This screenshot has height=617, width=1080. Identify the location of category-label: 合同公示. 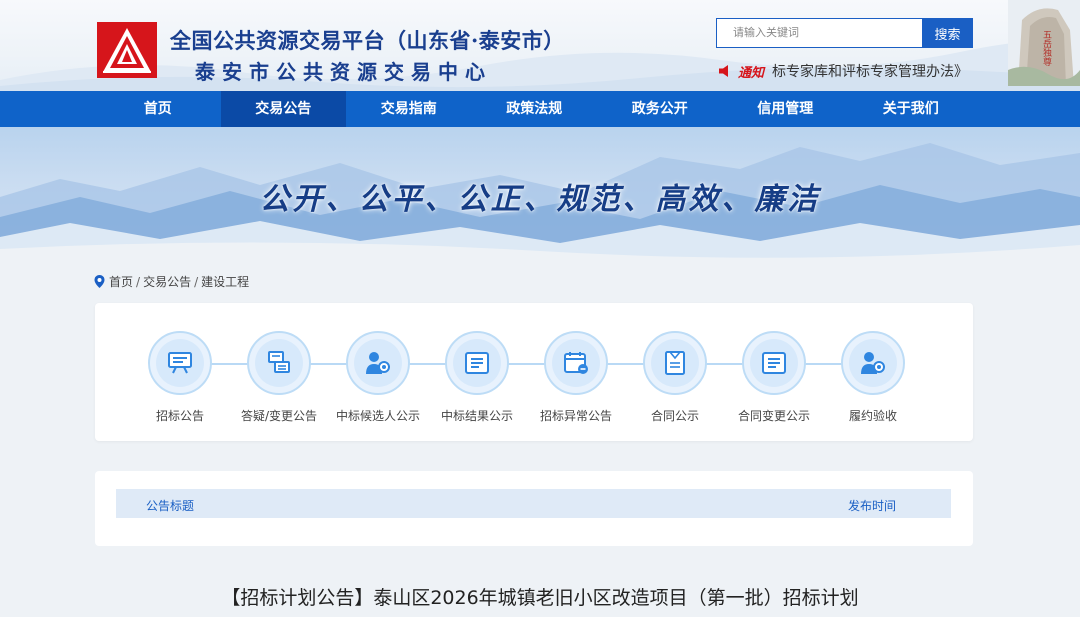
(675, 415).